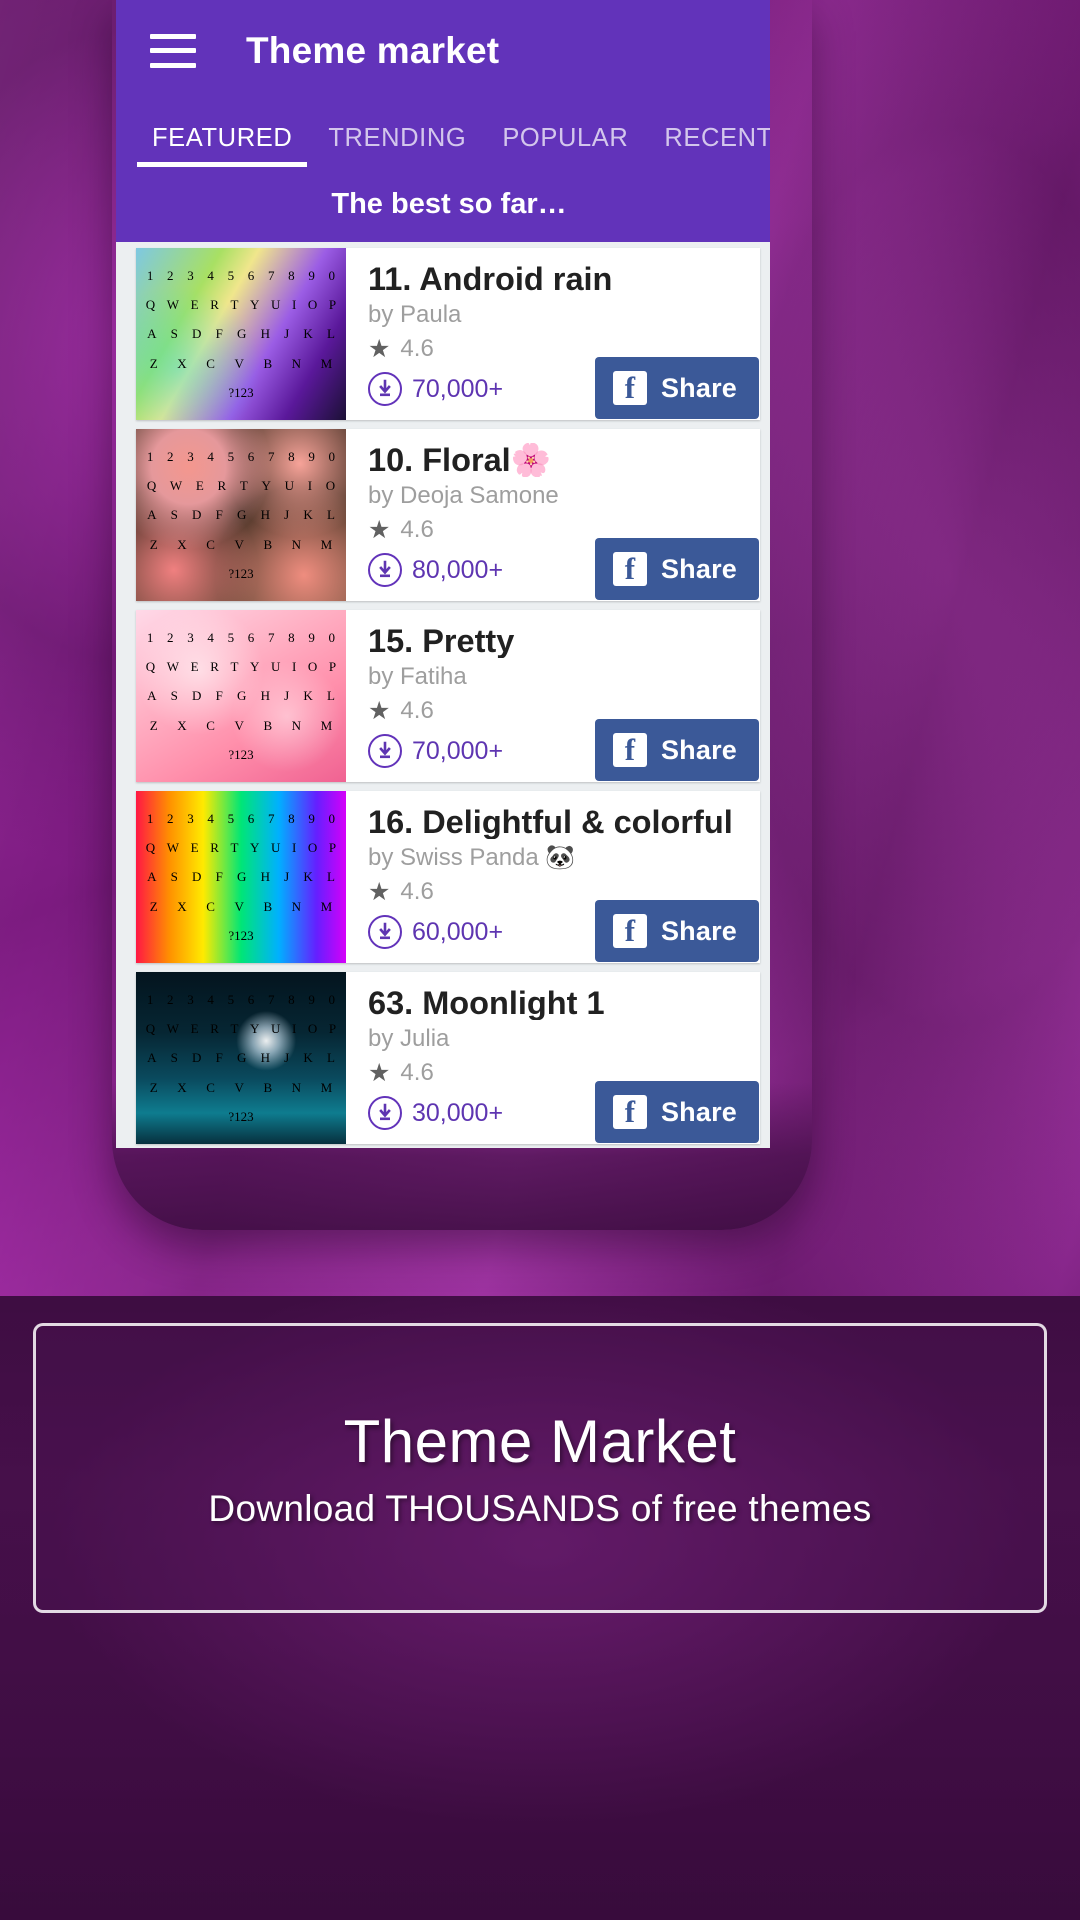 The width and height of the screenshot is (1080, 1920). What do you see at coordinates (458, 569) in the screenshot?
I see `download-count: 80,000+` at bounding box center [458, 569].